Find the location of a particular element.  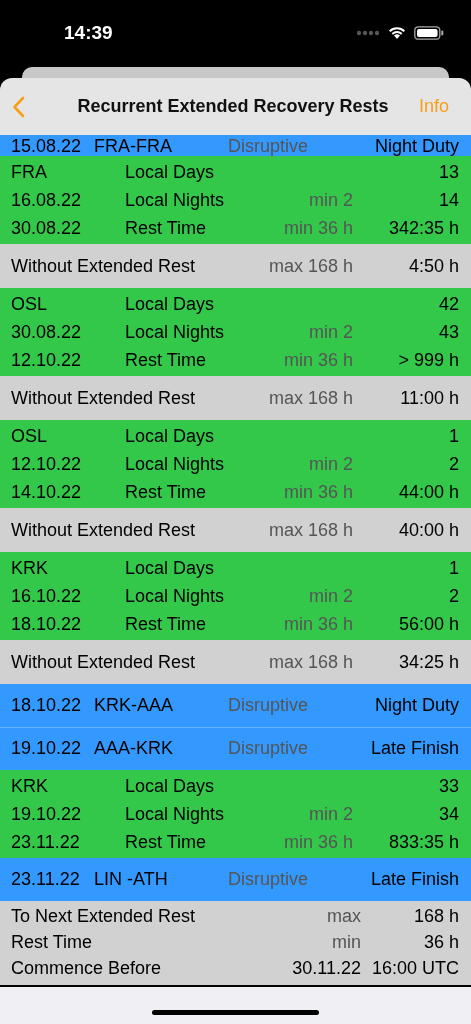

gap-value: 4:50 h is located at coordinates (433, 266).